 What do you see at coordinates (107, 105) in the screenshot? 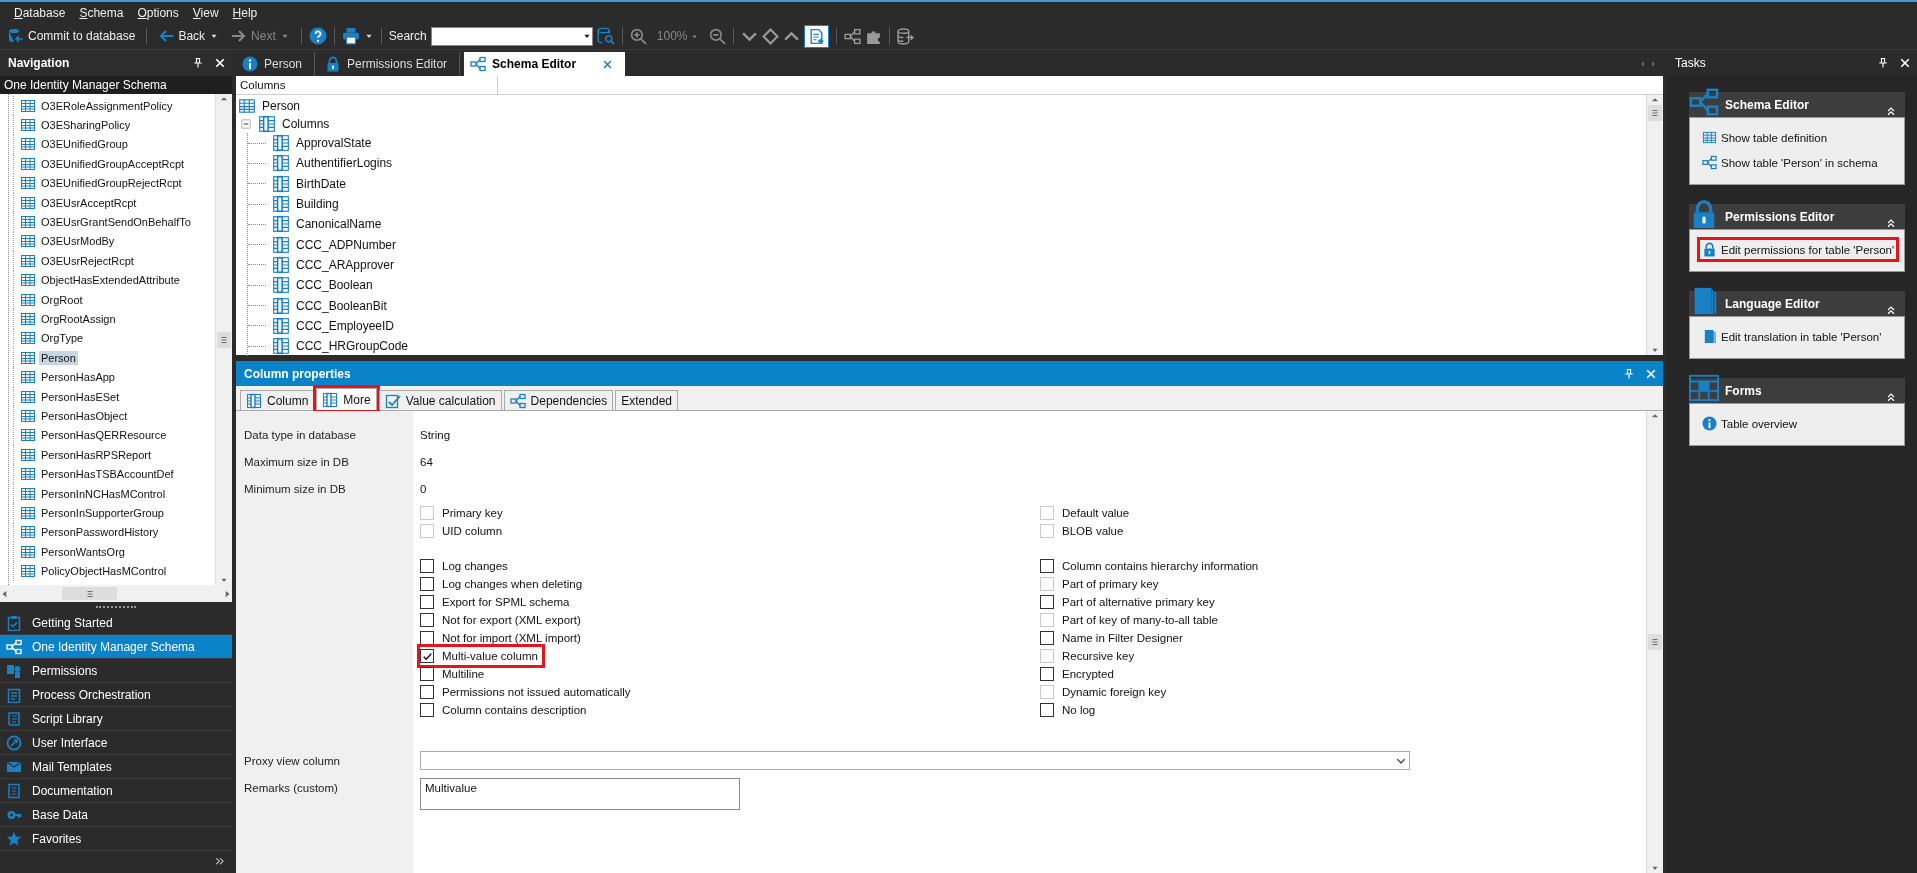
I see `tree-item: O3ERoleAssignmentPolicy` at bounding box center [107, 105].